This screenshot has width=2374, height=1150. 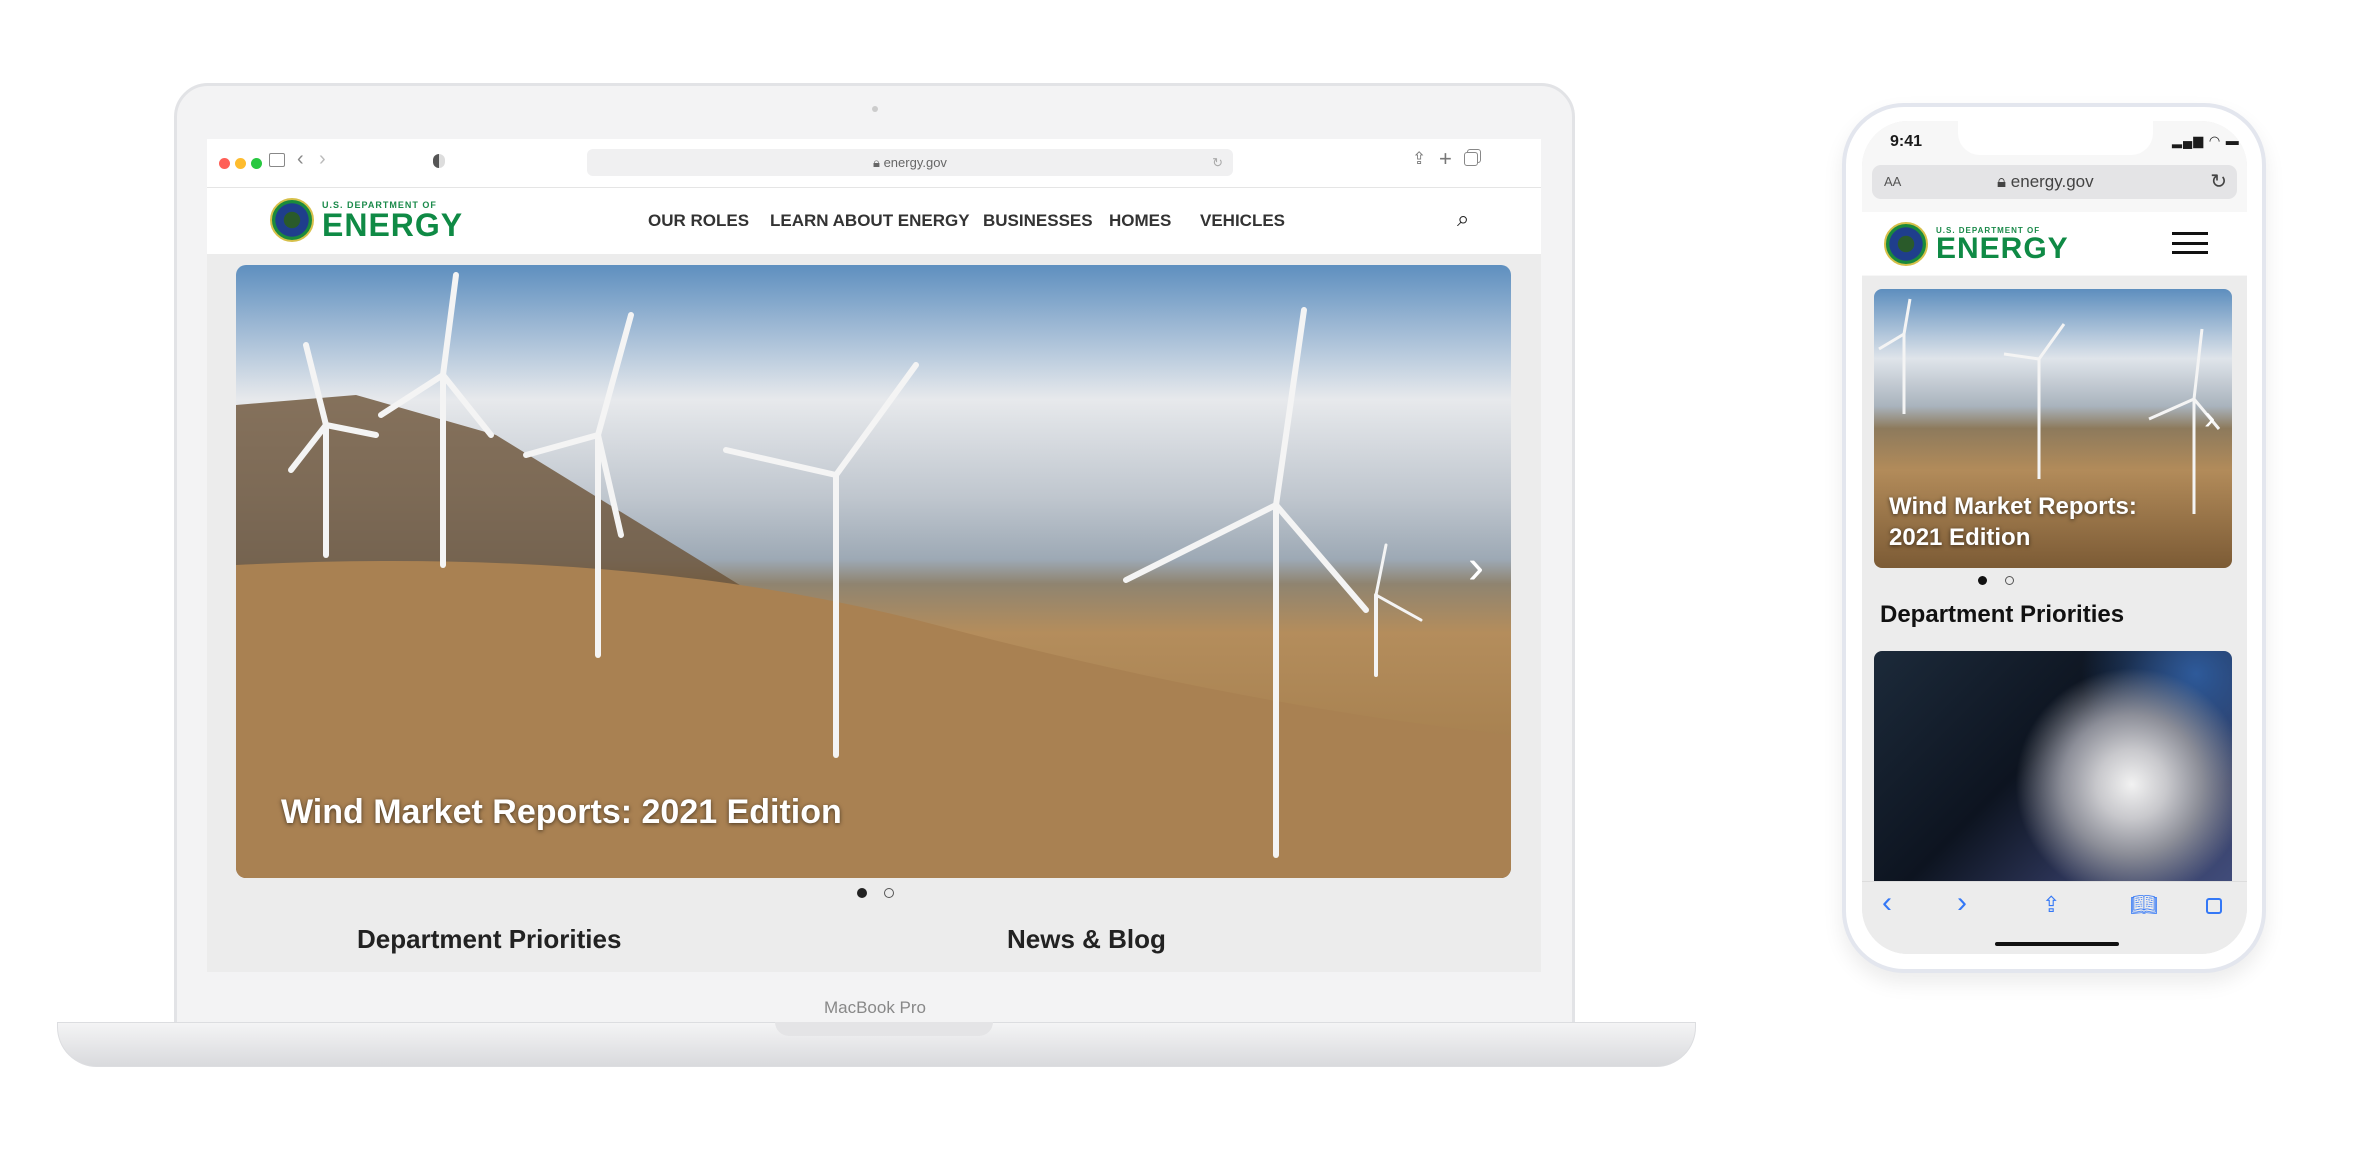 I want to click on hurricane-satellite-image, so click(x=2053, y=766).